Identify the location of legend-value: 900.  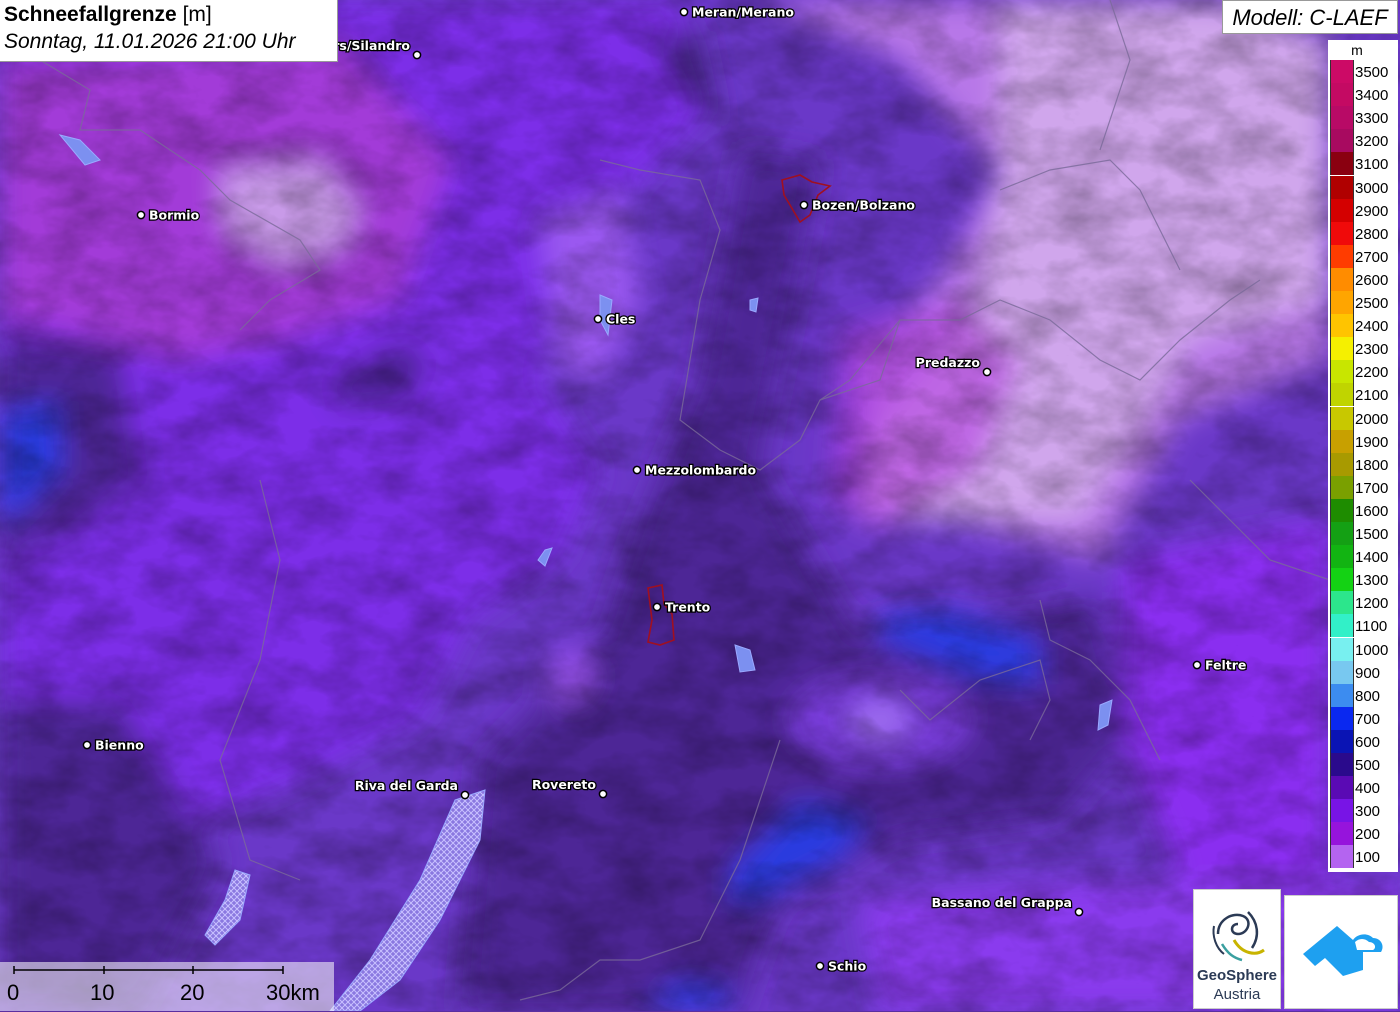
(1368, 673).